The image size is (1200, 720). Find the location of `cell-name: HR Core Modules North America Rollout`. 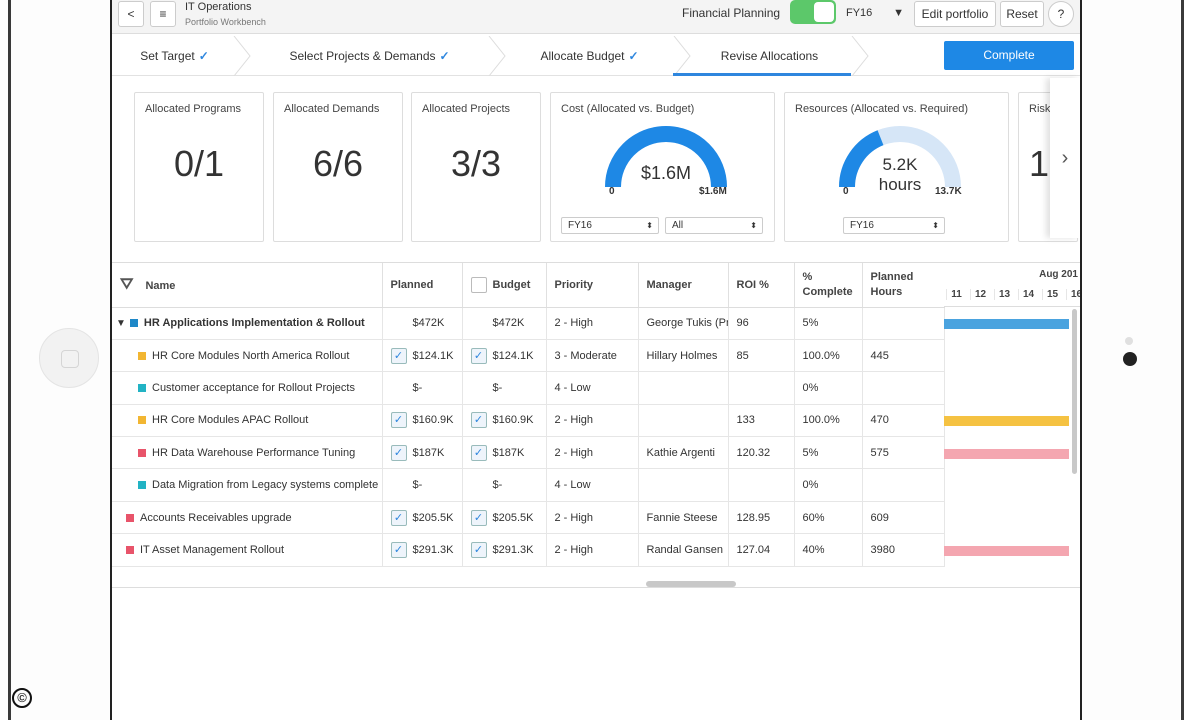

cell-name: HR Core Modules North America Rollout is located at coordinates (247, 356).